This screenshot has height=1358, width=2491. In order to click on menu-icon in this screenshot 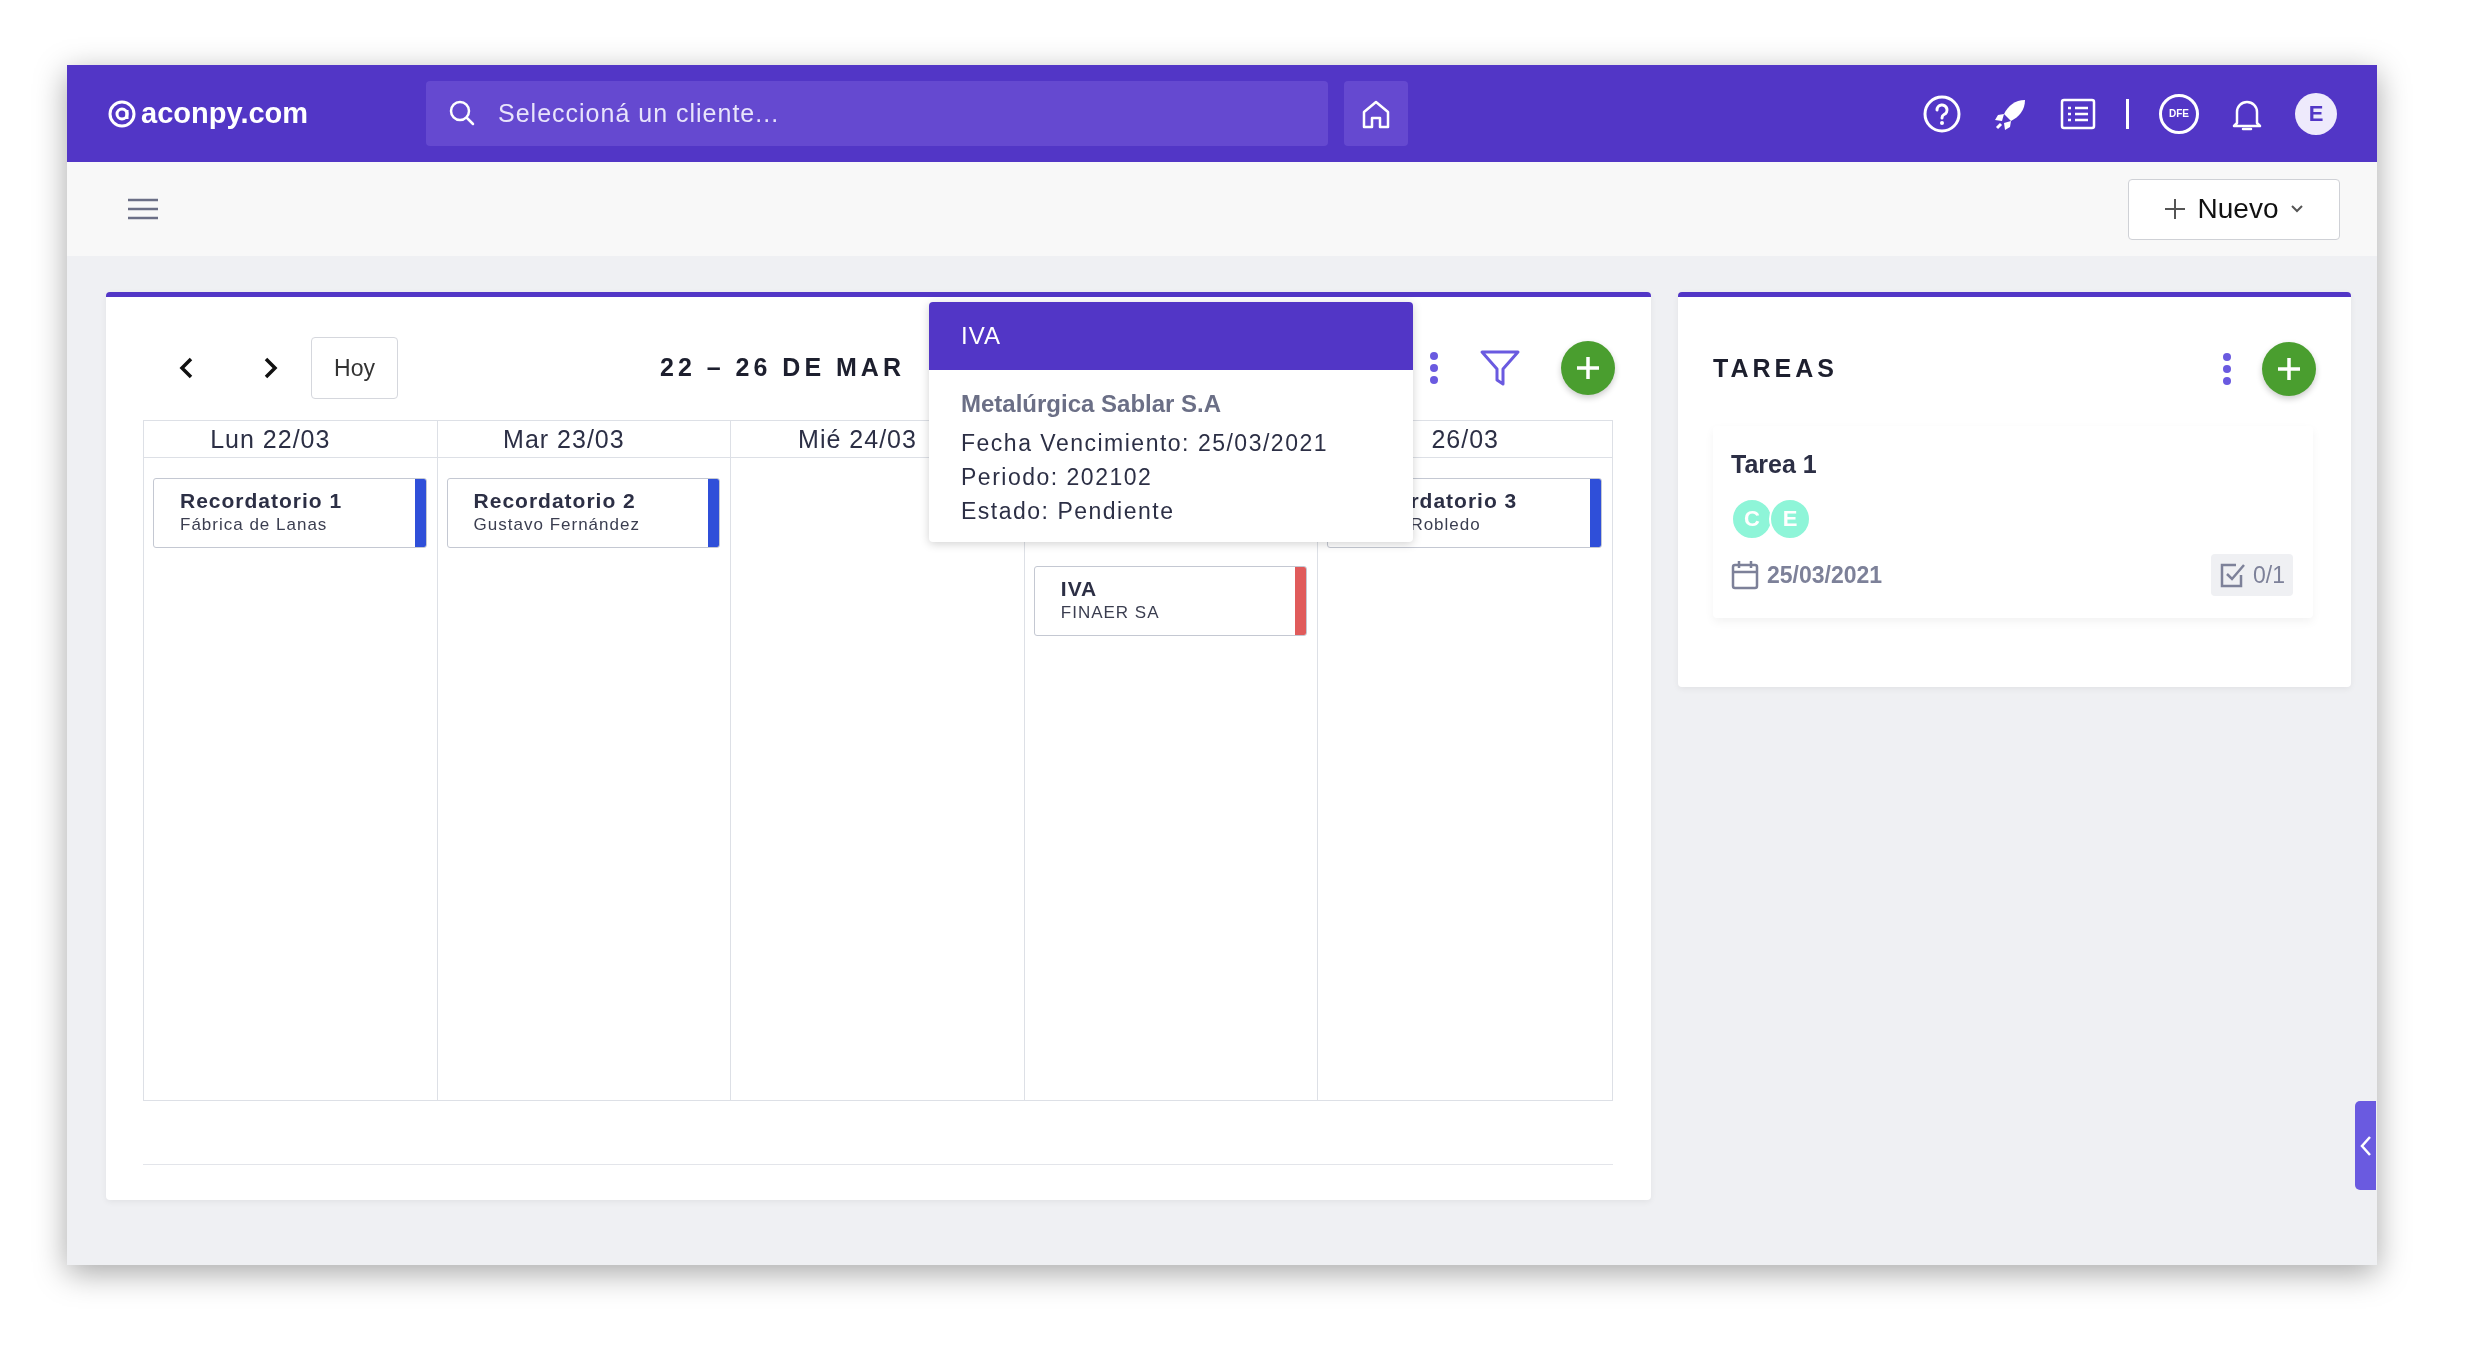, I will do `click(143, 209)`.